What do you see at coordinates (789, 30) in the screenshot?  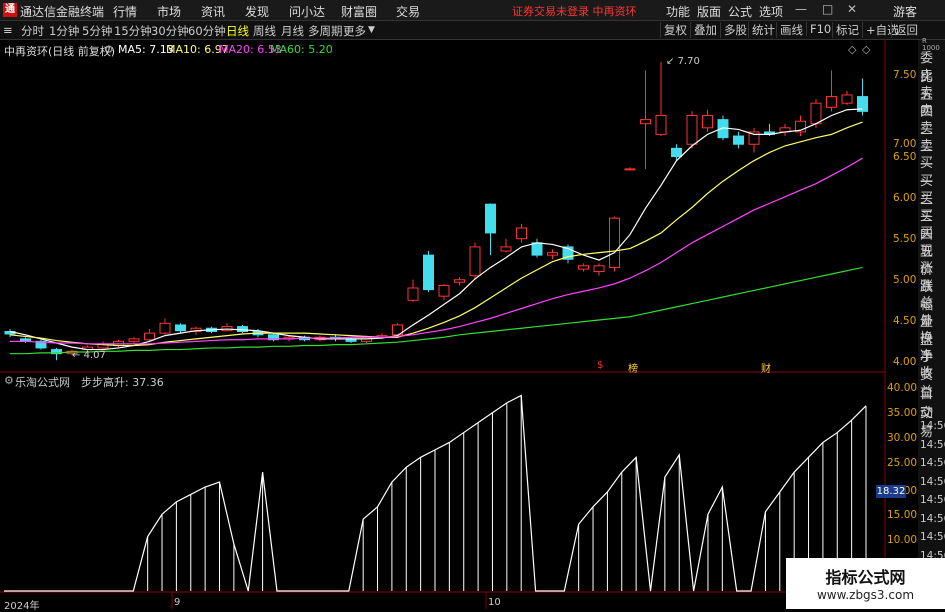 I see `draw-button: 画线` at bounding box center [789, 30].